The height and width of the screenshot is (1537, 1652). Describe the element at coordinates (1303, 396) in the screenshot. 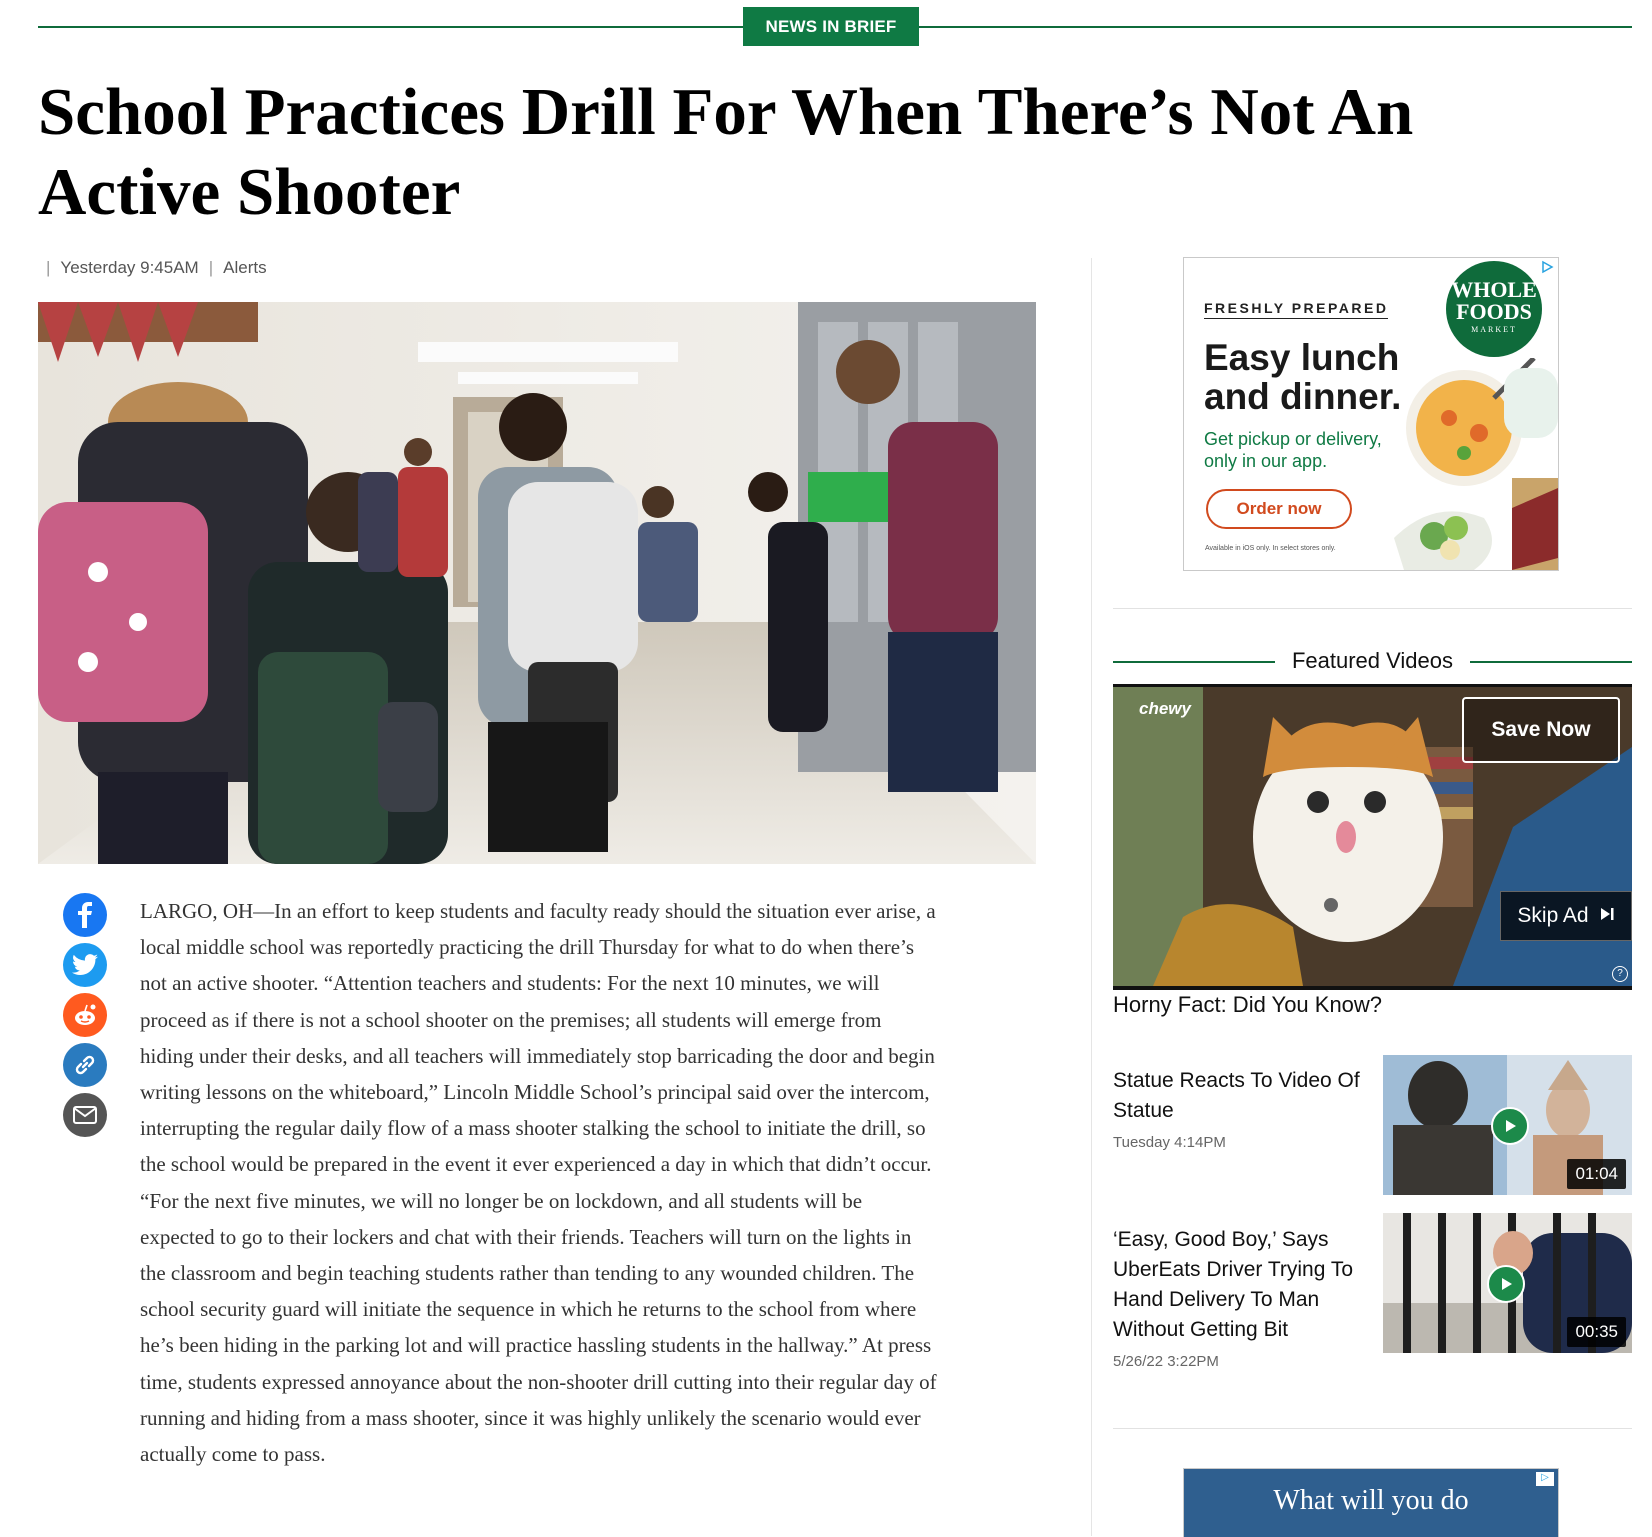

I see `ad-headline-line2: and dinner.` at that location.